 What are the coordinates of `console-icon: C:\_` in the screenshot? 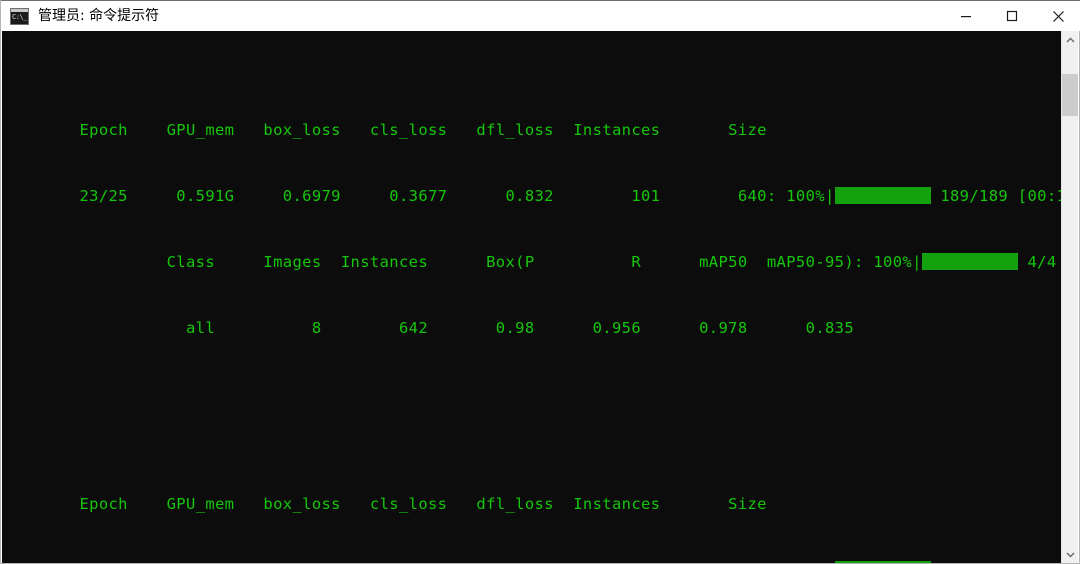 It's located at (19, 16).